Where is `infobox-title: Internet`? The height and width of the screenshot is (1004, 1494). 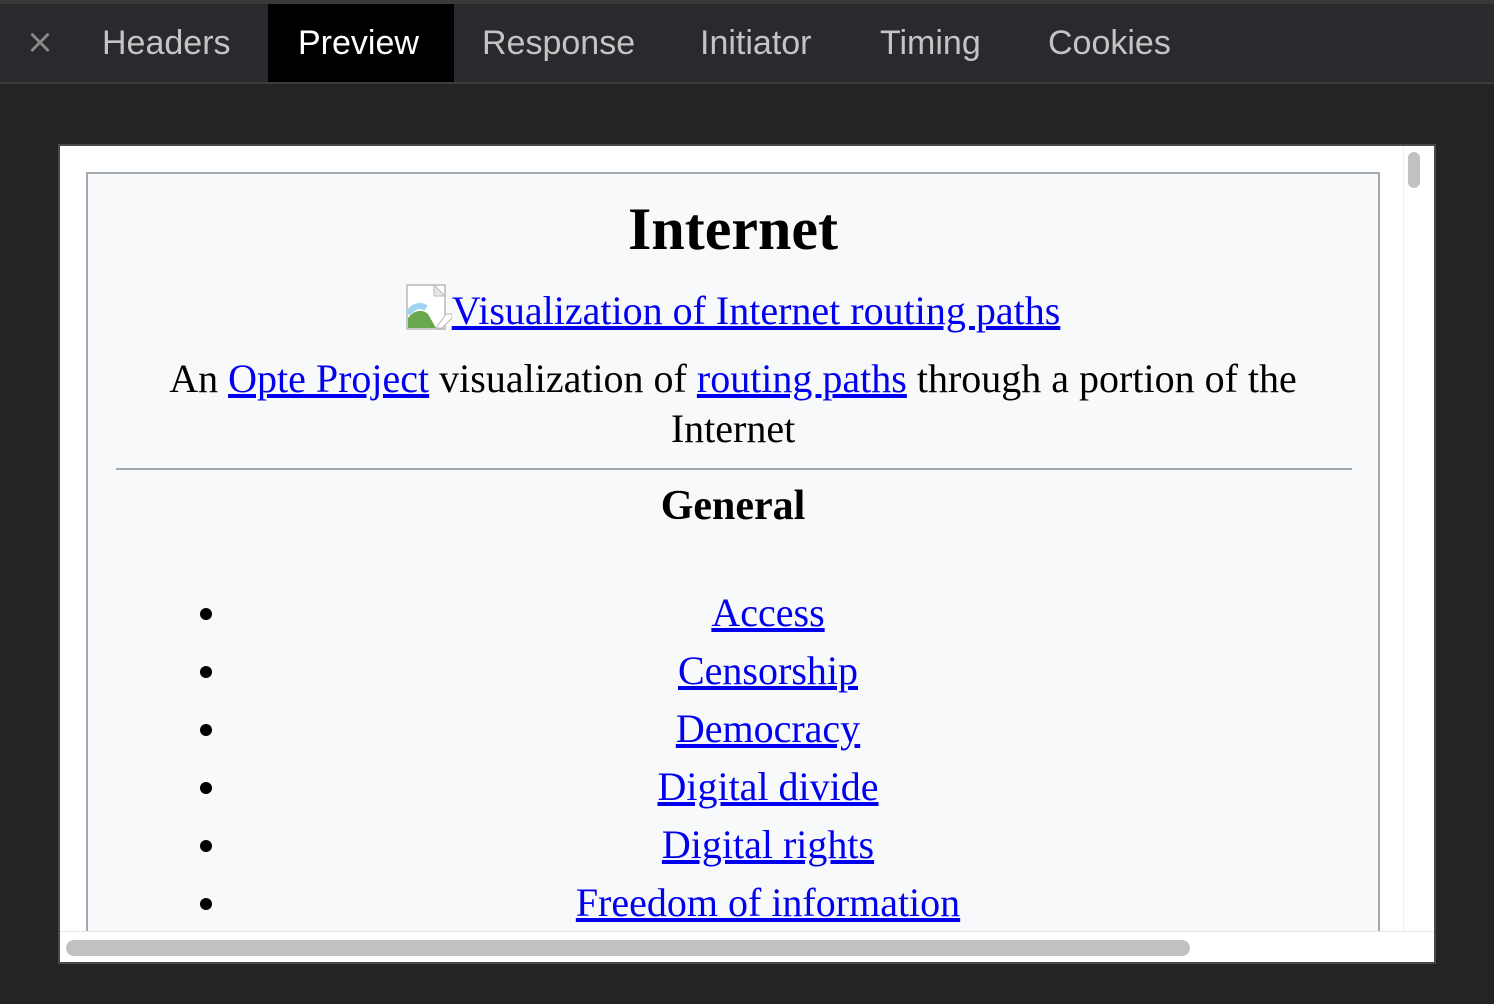 infobox-title: Internet is located at coordinates (733, 229).